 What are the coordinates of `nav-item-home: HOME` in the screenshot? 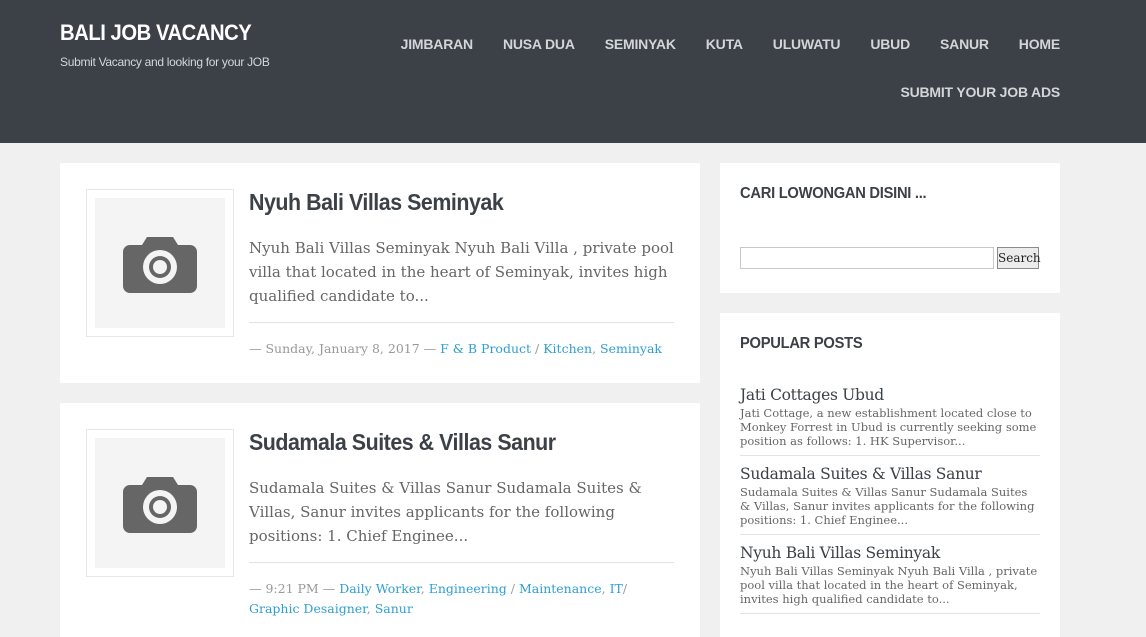 It's located at (1039, 44).